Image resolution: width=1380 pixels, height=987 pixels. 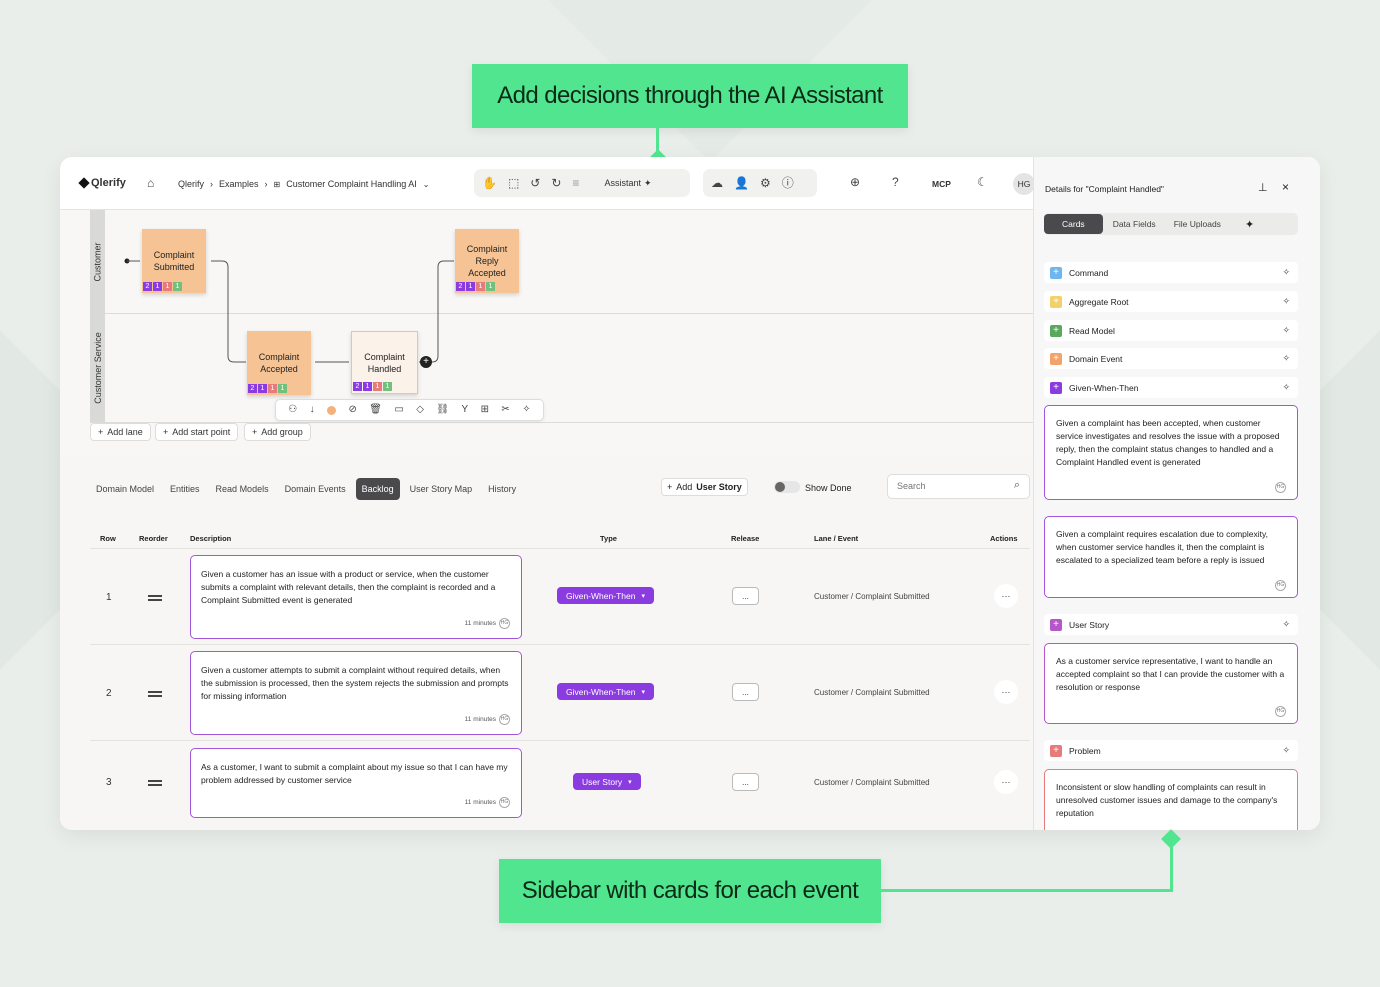 What do you see at coordinates (505, 410) in the screenshot?
I see `scissors-icon: ✂` at bounding box center [505, 410].